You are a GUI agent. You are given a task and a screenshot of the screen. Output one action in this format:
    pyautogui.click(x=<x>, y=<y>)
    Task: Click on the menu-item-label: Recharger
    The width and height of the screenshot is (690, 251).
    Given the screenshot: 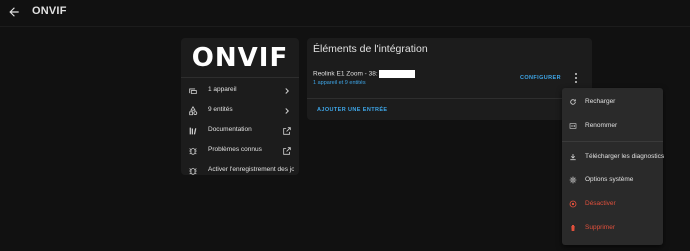 What is the action you would take?
    pyautogui.click(x=600, y=101)
    